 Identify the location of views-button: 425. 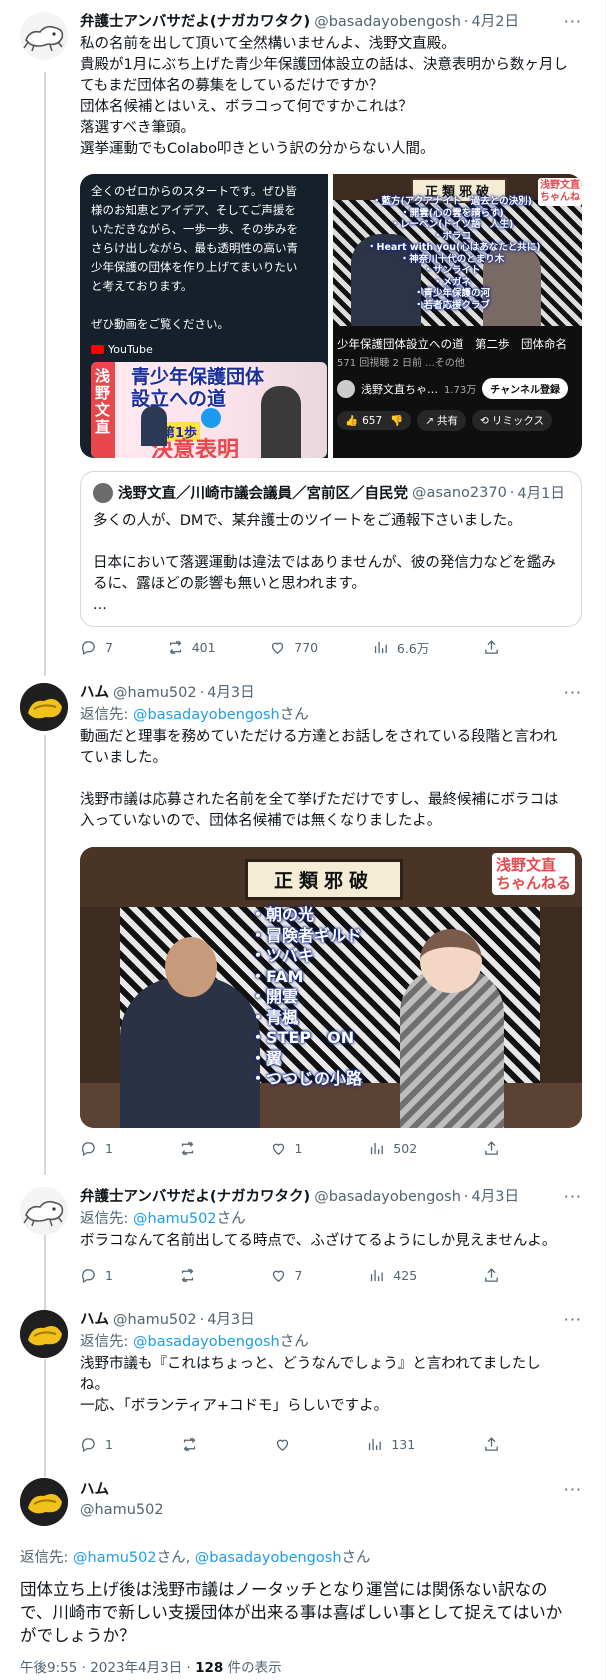
(392, 1275).